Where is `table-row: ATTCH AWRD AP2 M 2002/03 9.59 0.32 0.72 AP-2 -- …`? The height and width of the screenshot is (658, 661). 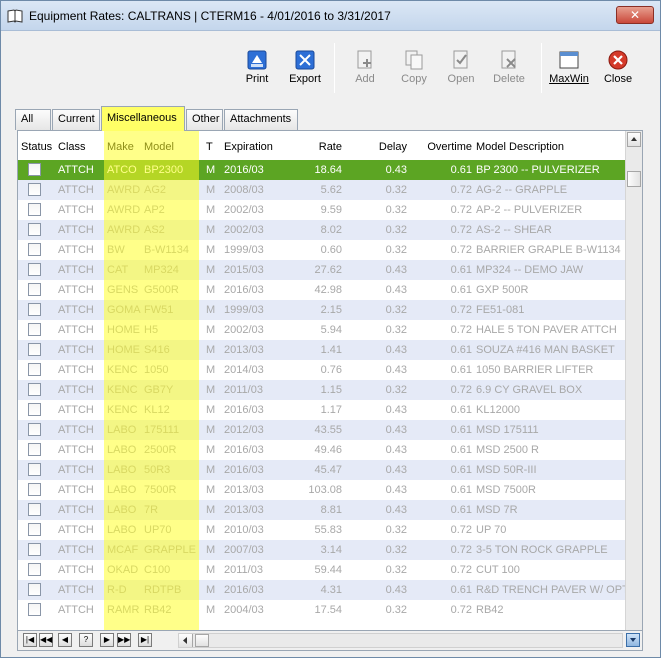 table-row: ATTCH AWRD AP2 M 2002/03 9.59 0.32 0.72 AP-2 -- … is located at coordinates (322, 210).